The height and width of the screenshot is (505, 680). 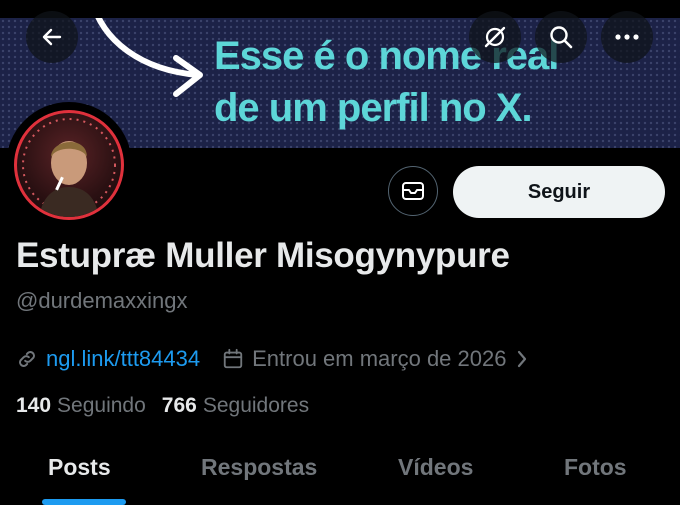 I want to click on profile-link: ngl.link/ttt84434, so click(x=108, y=359).